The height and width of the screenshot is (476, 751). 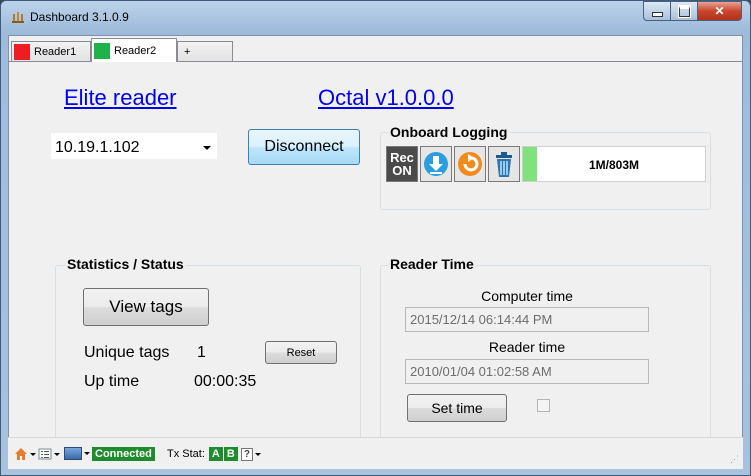 I want to click on reader-time-field: 2010/01/04 01:02:58 AM, so click(x=527, y=371).